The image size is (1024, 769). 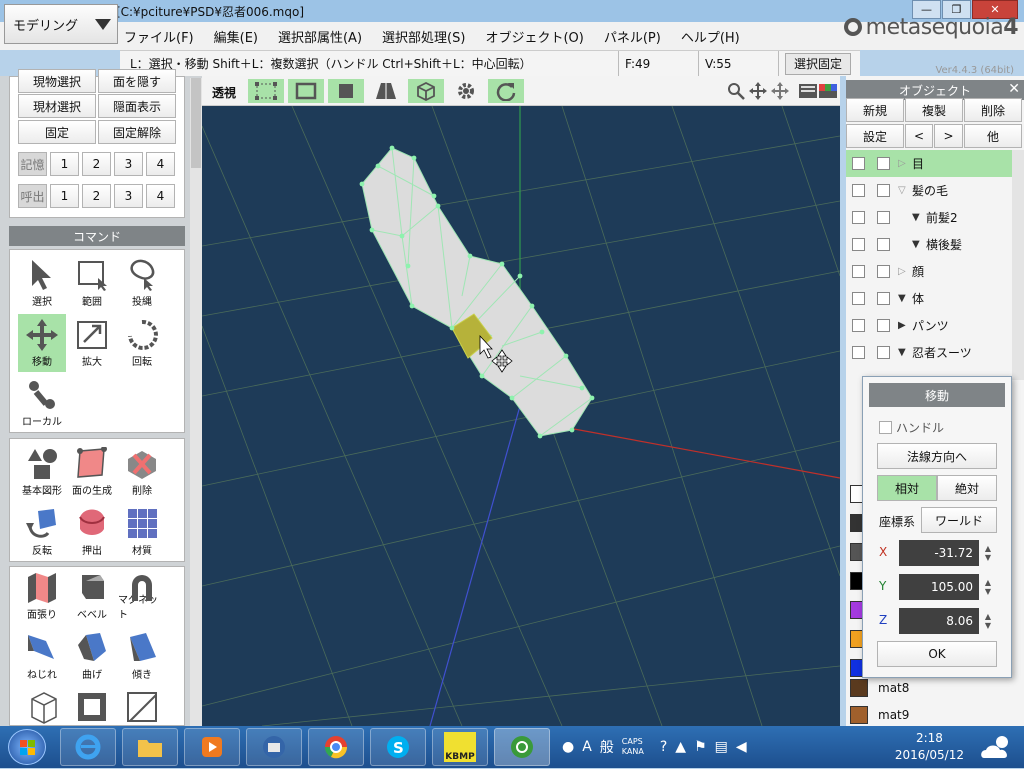 I want to click on left-panel-scrollbar, so click(x=196, y=402).